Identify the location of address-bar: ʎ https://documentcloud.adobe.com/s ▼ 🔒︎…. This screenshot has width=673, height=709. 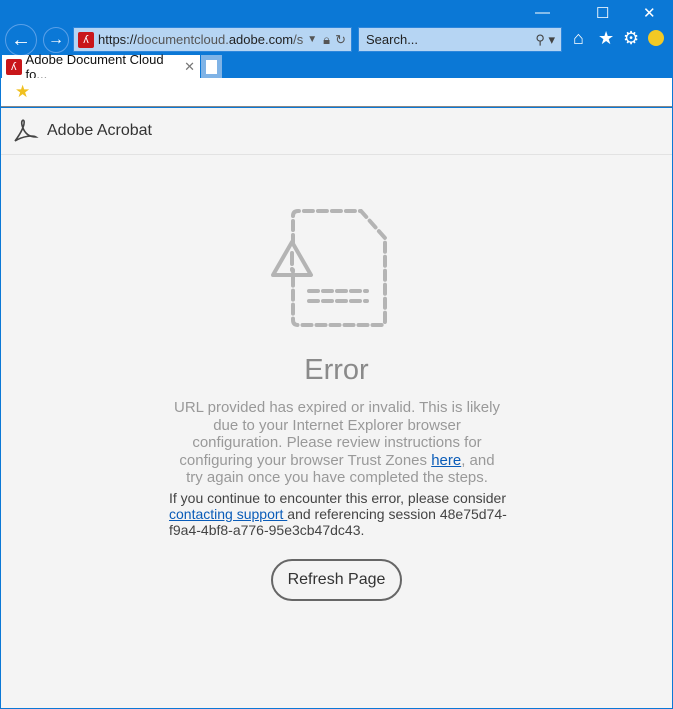
(212, 39).